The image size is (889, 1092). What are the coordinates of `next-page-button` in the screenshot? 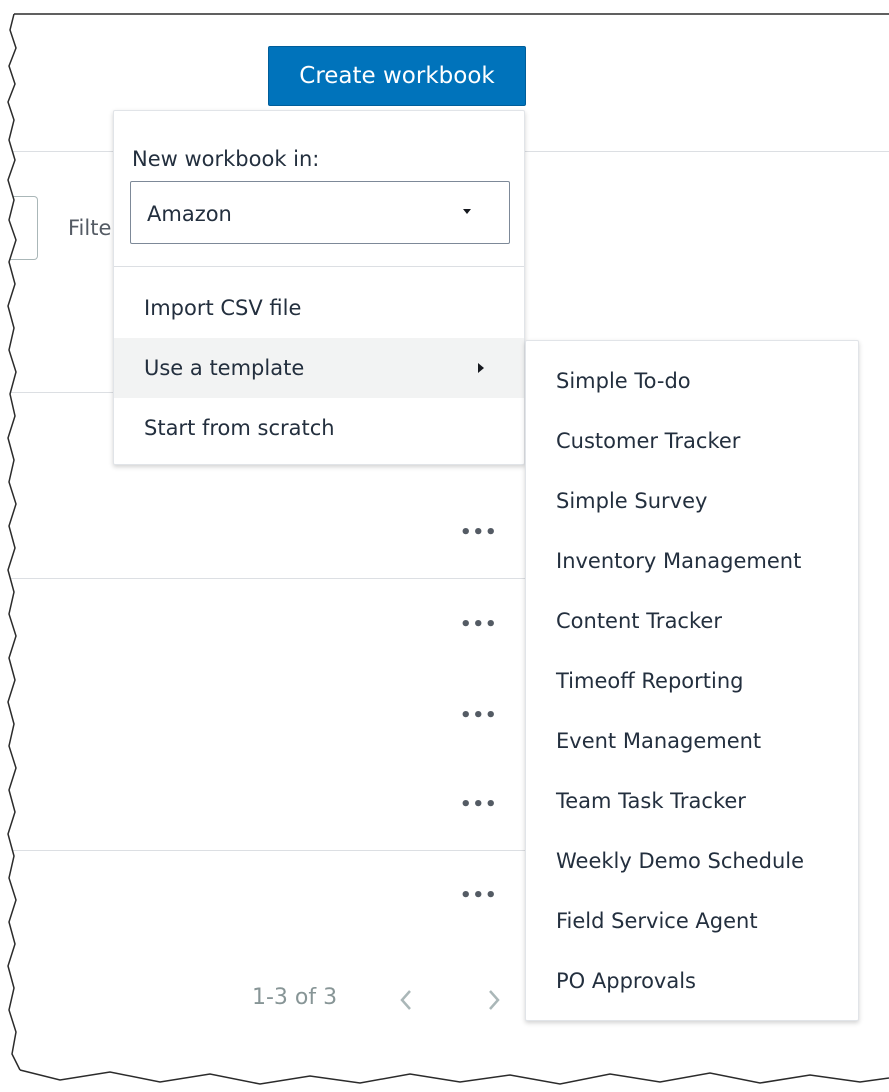 It's located at (494, 1000).